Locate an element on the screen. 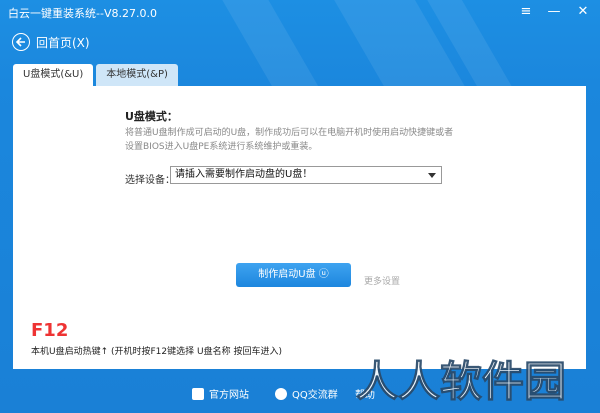 The height and width of the screenshot is (413, 600). back-home-button: 回首页(X) is located at coordinates (51, 42).